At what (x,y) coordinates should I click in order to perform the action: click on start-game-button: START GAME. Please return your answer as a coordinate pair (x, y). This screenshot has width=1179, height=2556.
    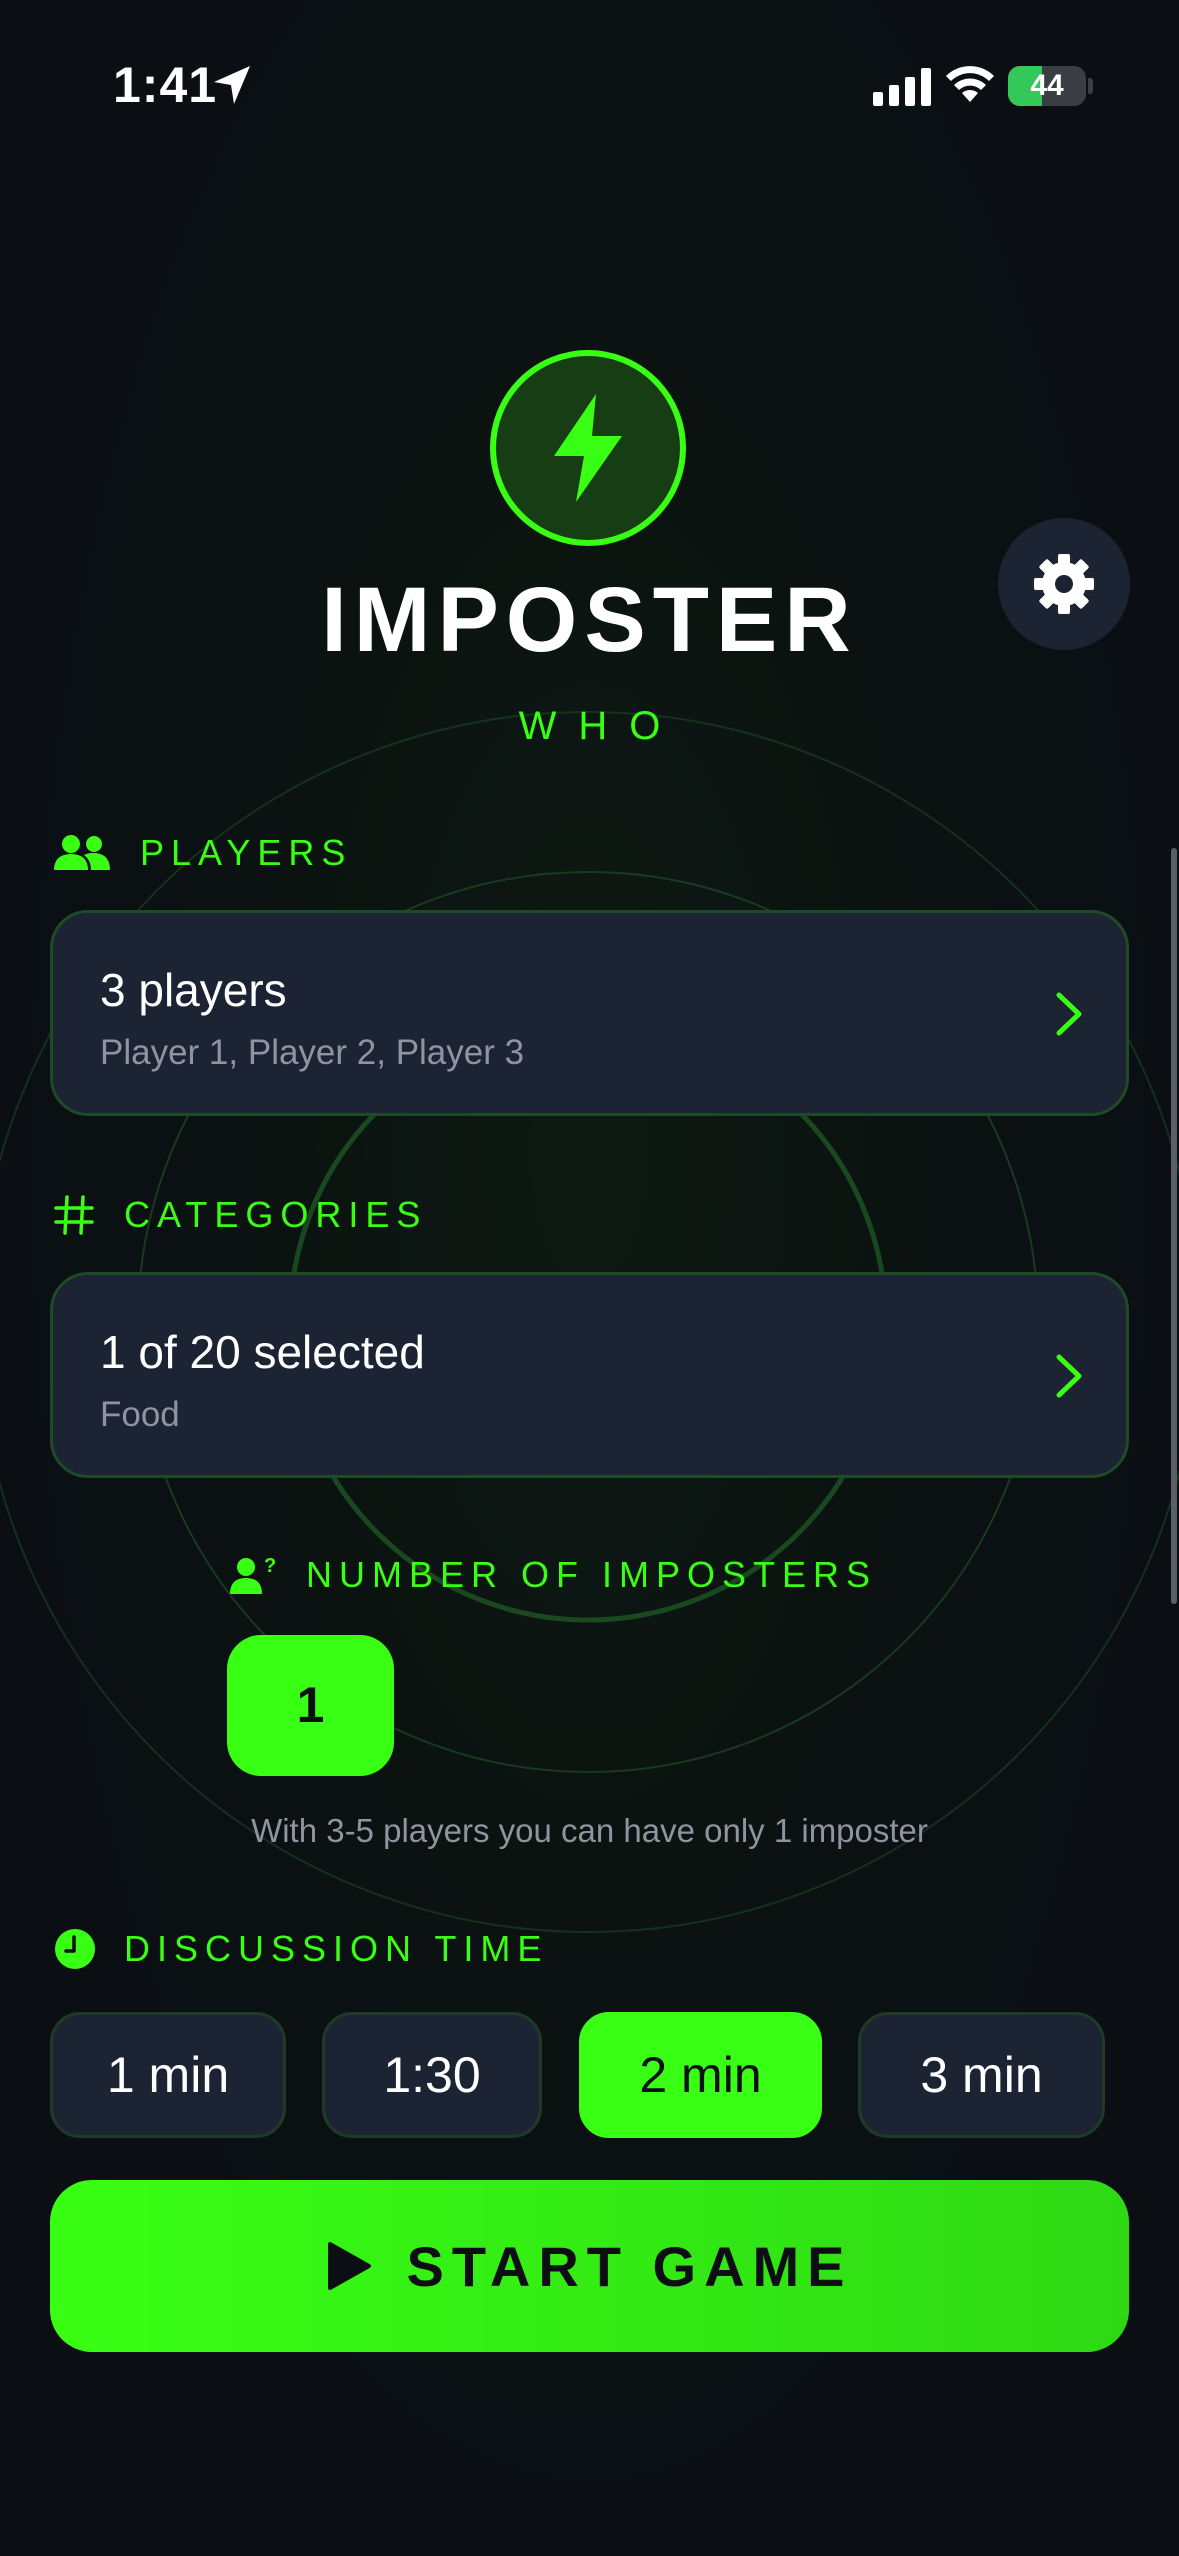
    Looking at the image, I should click on (589, 2266).